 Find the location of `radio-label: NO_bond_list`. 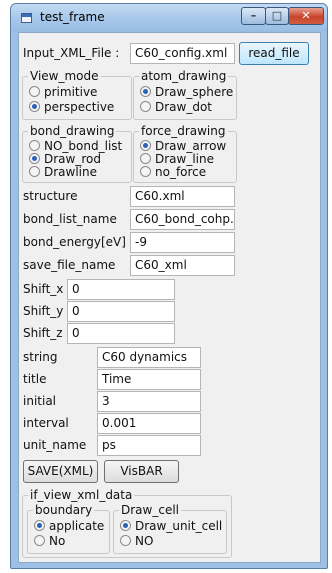

radio-label: NO_bond_list is located at coordinates (83, 146).